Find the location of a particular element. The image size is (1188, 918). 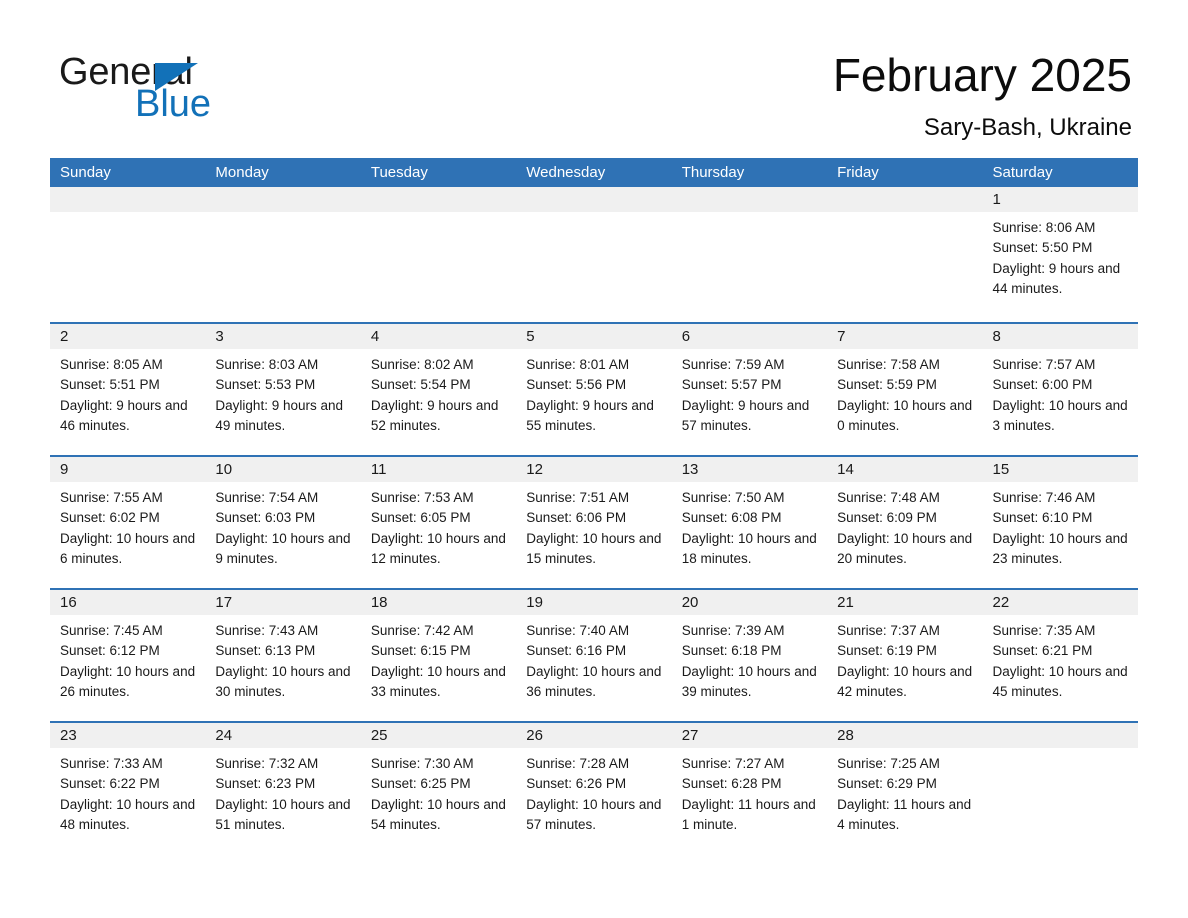

title-block: February 2025 Sary-Bash, Ukraine is located at coordinates (982, 95).